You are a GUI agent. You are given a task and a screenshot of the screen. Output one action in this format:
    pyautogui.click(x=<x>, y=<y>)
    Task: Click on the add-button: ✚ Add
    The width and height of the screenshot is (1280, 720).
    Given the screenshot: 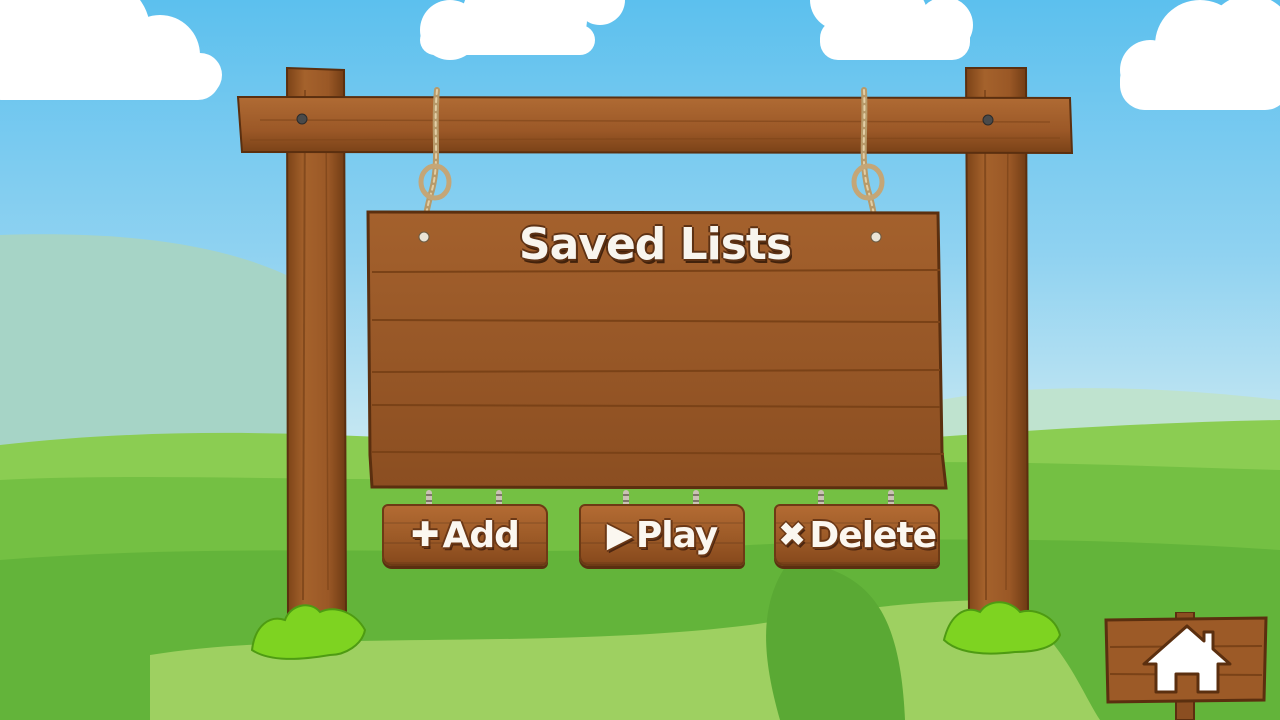 What is the action you would take?
    pyautogui.click(x=465, y=535)
    